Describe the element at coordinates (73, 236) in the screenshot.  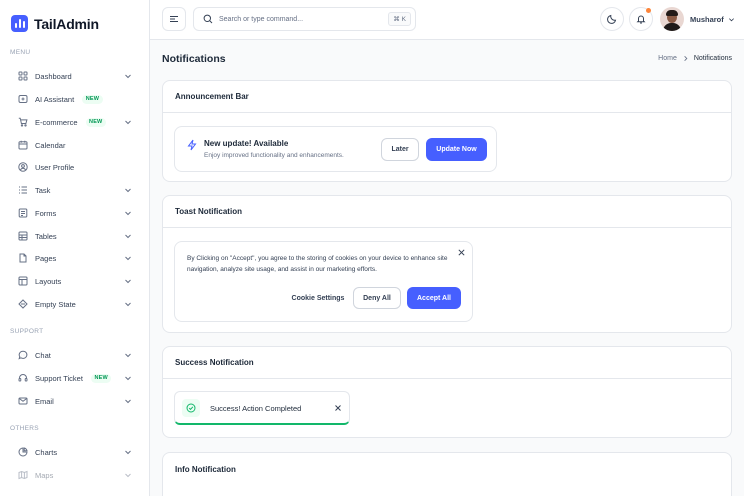
I see `sidebar-item-tables: Tables` at that location.